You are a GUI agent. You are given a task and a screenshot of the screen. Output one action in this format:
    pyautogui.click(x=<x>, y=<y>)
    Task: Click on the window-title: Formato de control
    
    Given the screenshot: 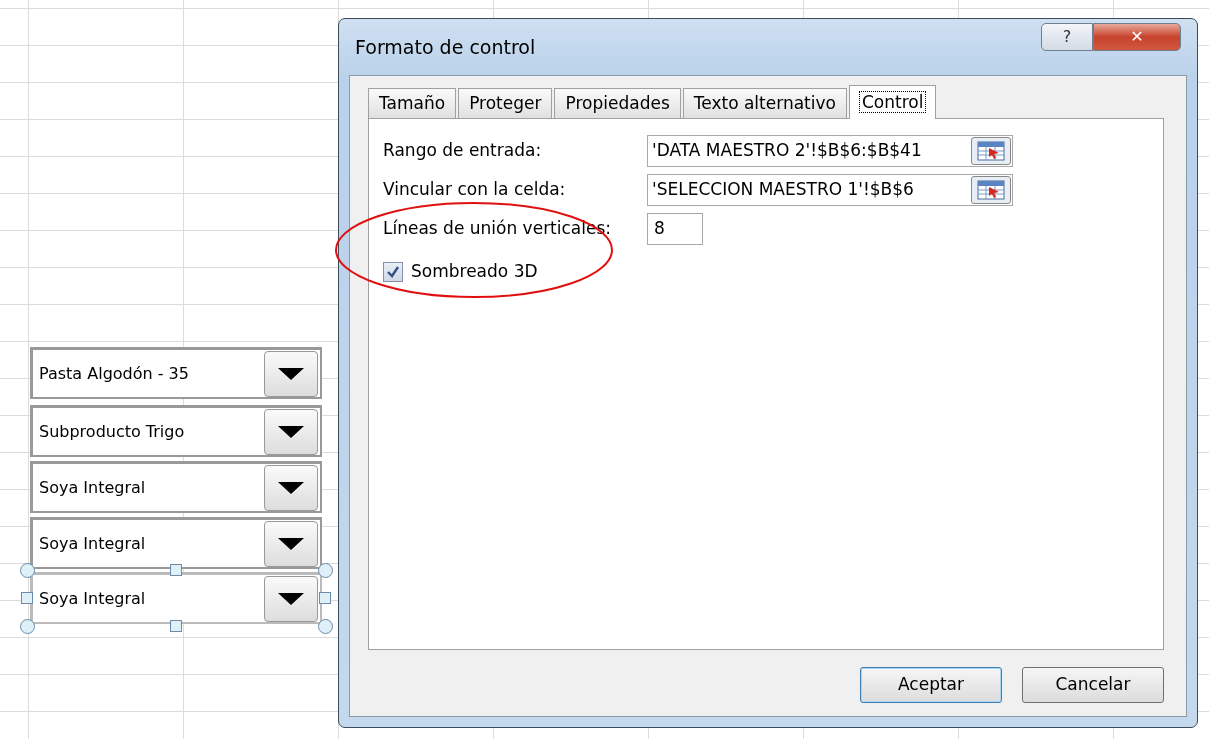 What is the action you would take?
    pyautogui.click(x=445, y=47)
    